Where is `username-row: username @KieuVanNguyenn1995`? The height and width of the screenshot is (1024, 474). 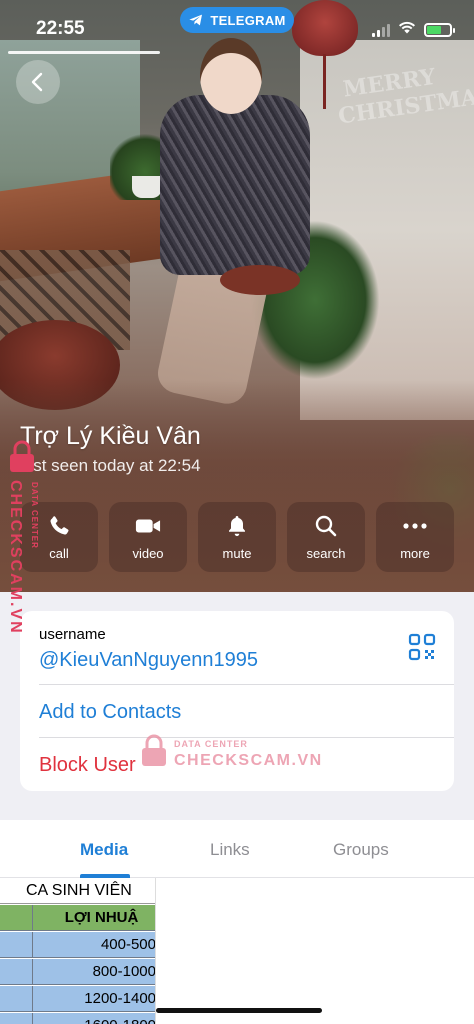
username-row: username @KieuVanNguyenn1995 is located at coordinates (237, 647).